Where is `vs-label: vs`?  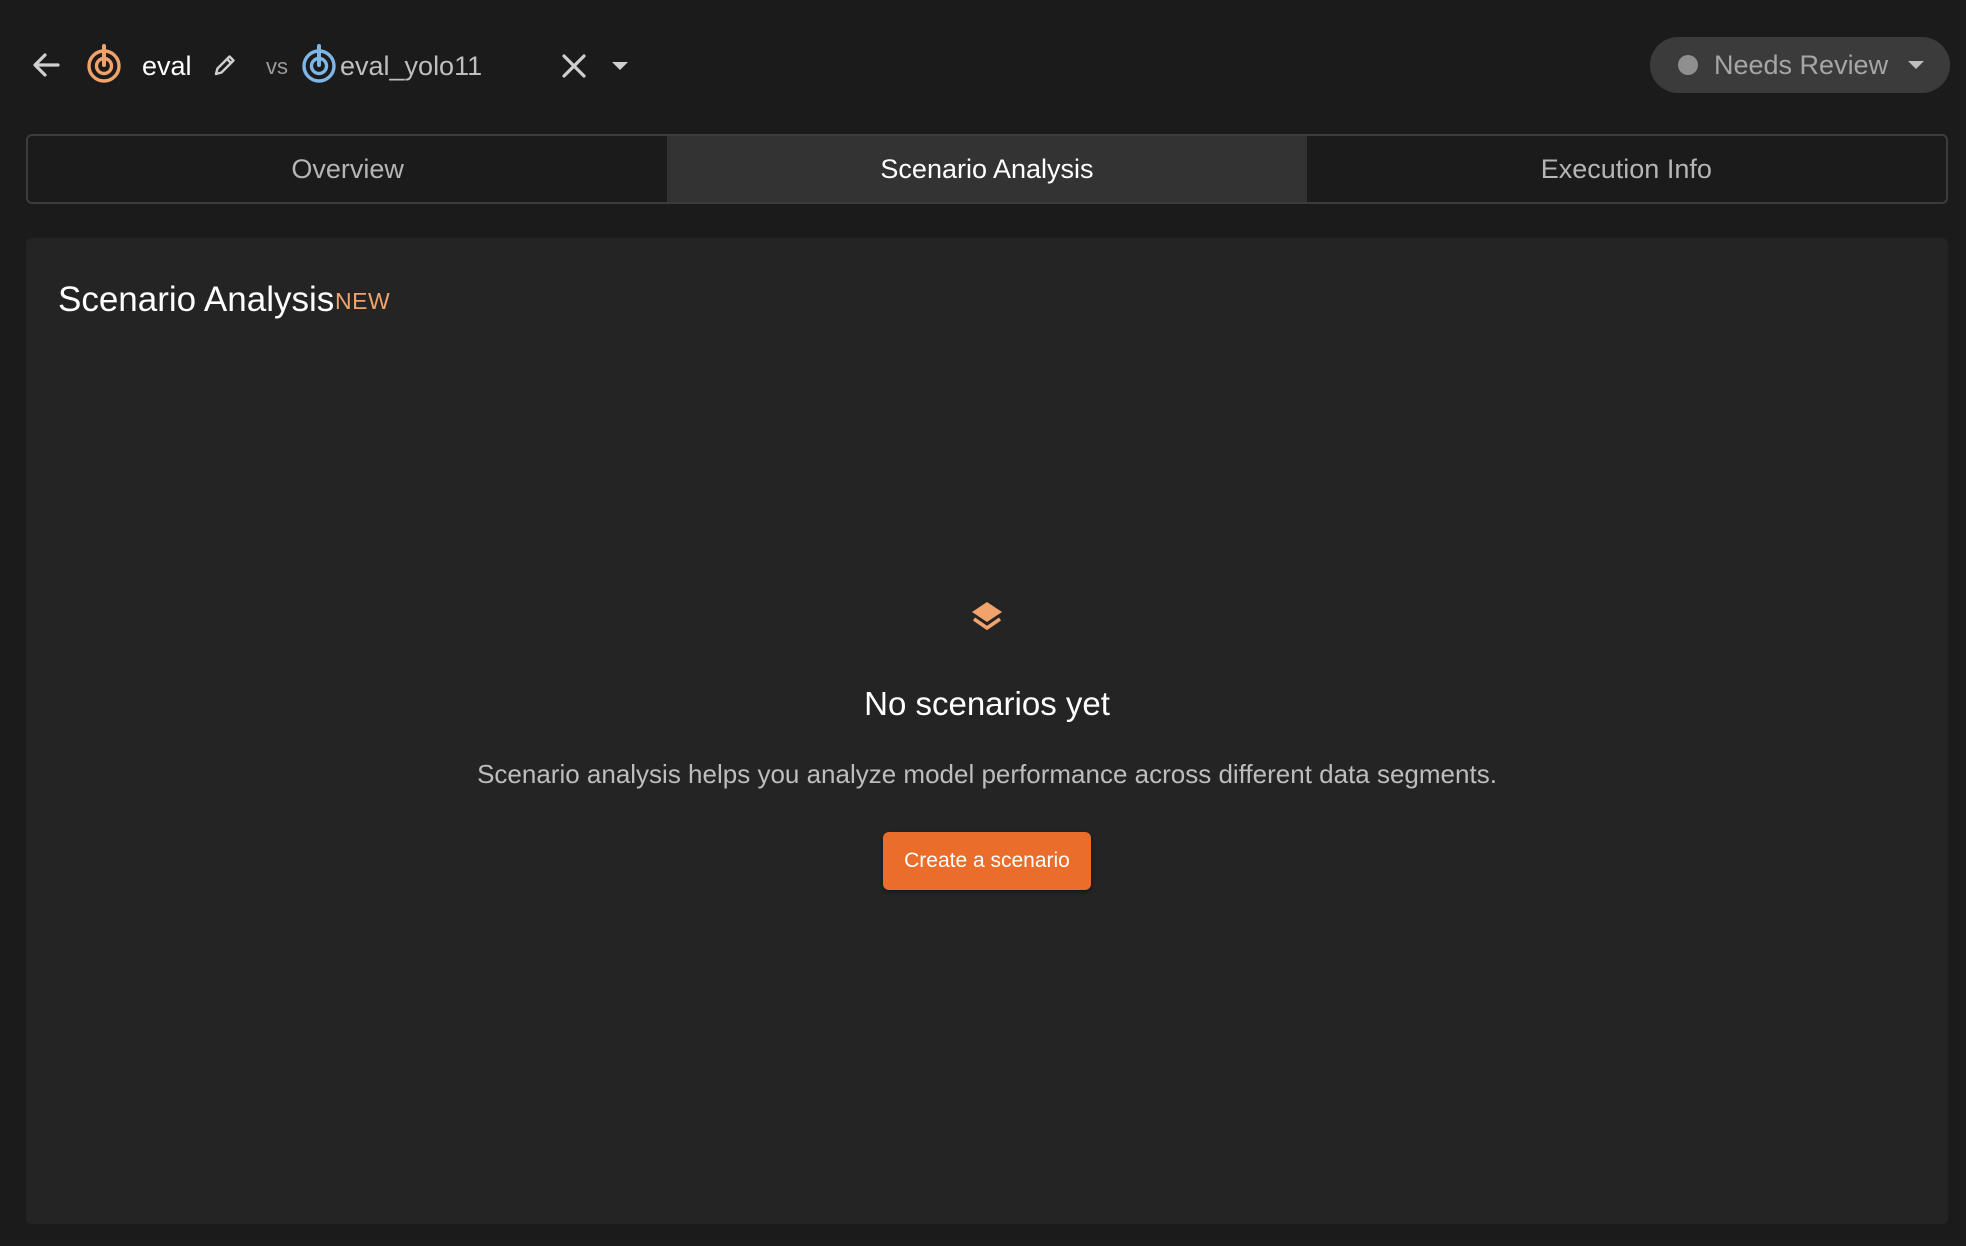 vs-label: vs is located at coordinates (277, 66).